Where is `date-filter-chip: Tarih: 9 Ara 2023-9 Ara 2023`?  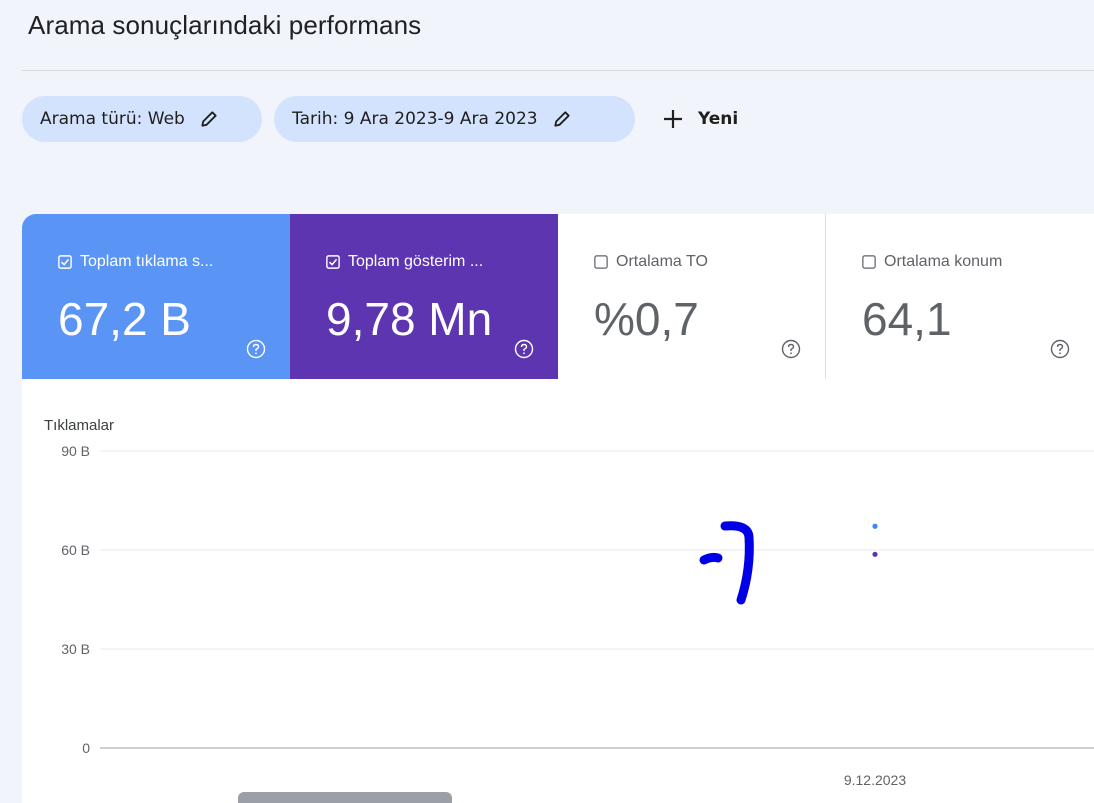 date-filter-chip: Tarih: 9 Ara 2023-9 Ara 2023 is located at coordinates (454, 119).